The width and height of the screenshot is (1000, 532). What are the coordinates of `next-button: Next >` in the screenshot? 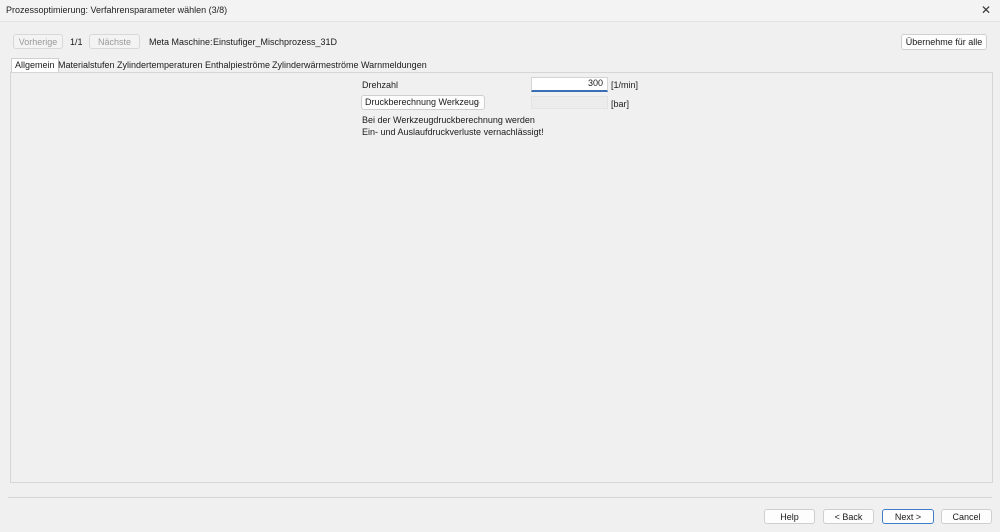 It's located at (908, 516).